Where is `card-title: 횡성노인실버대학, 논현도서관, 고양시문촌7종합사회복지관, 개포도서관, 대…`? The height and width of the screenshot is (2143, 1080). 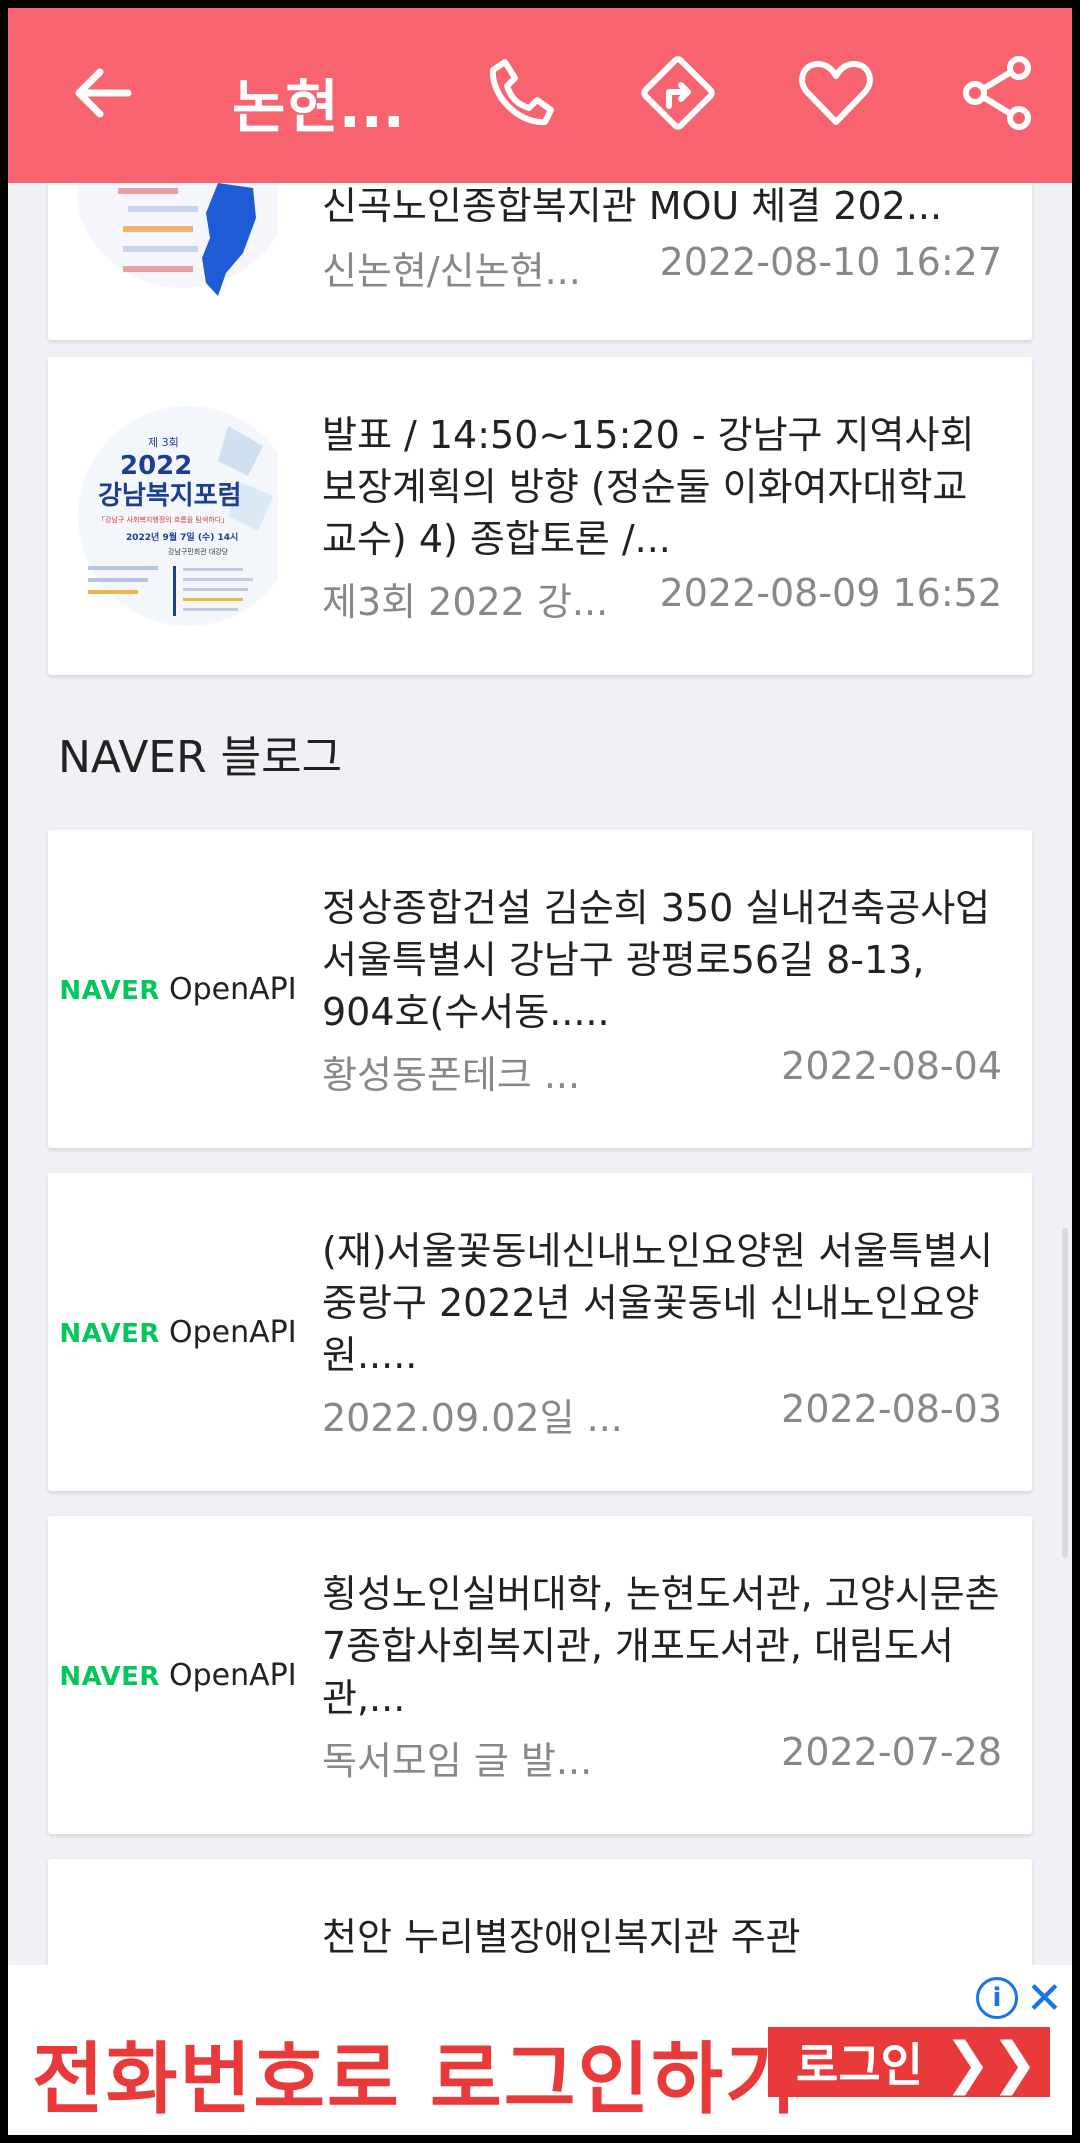 card-title: 횡성노인실버대학, 논현도서관, 고양시문촌7종합사회복지관, 개포도서관, 대… is located at coordinates (661, 1646).